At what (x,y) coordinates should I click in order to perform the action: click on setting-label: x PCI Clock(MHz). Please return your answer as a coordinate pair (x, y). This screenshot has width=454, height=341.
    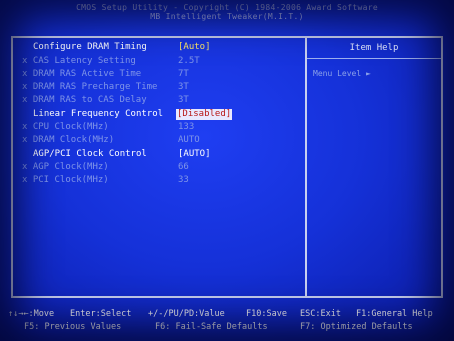
    Looking at the image, I should click on (65, 180).